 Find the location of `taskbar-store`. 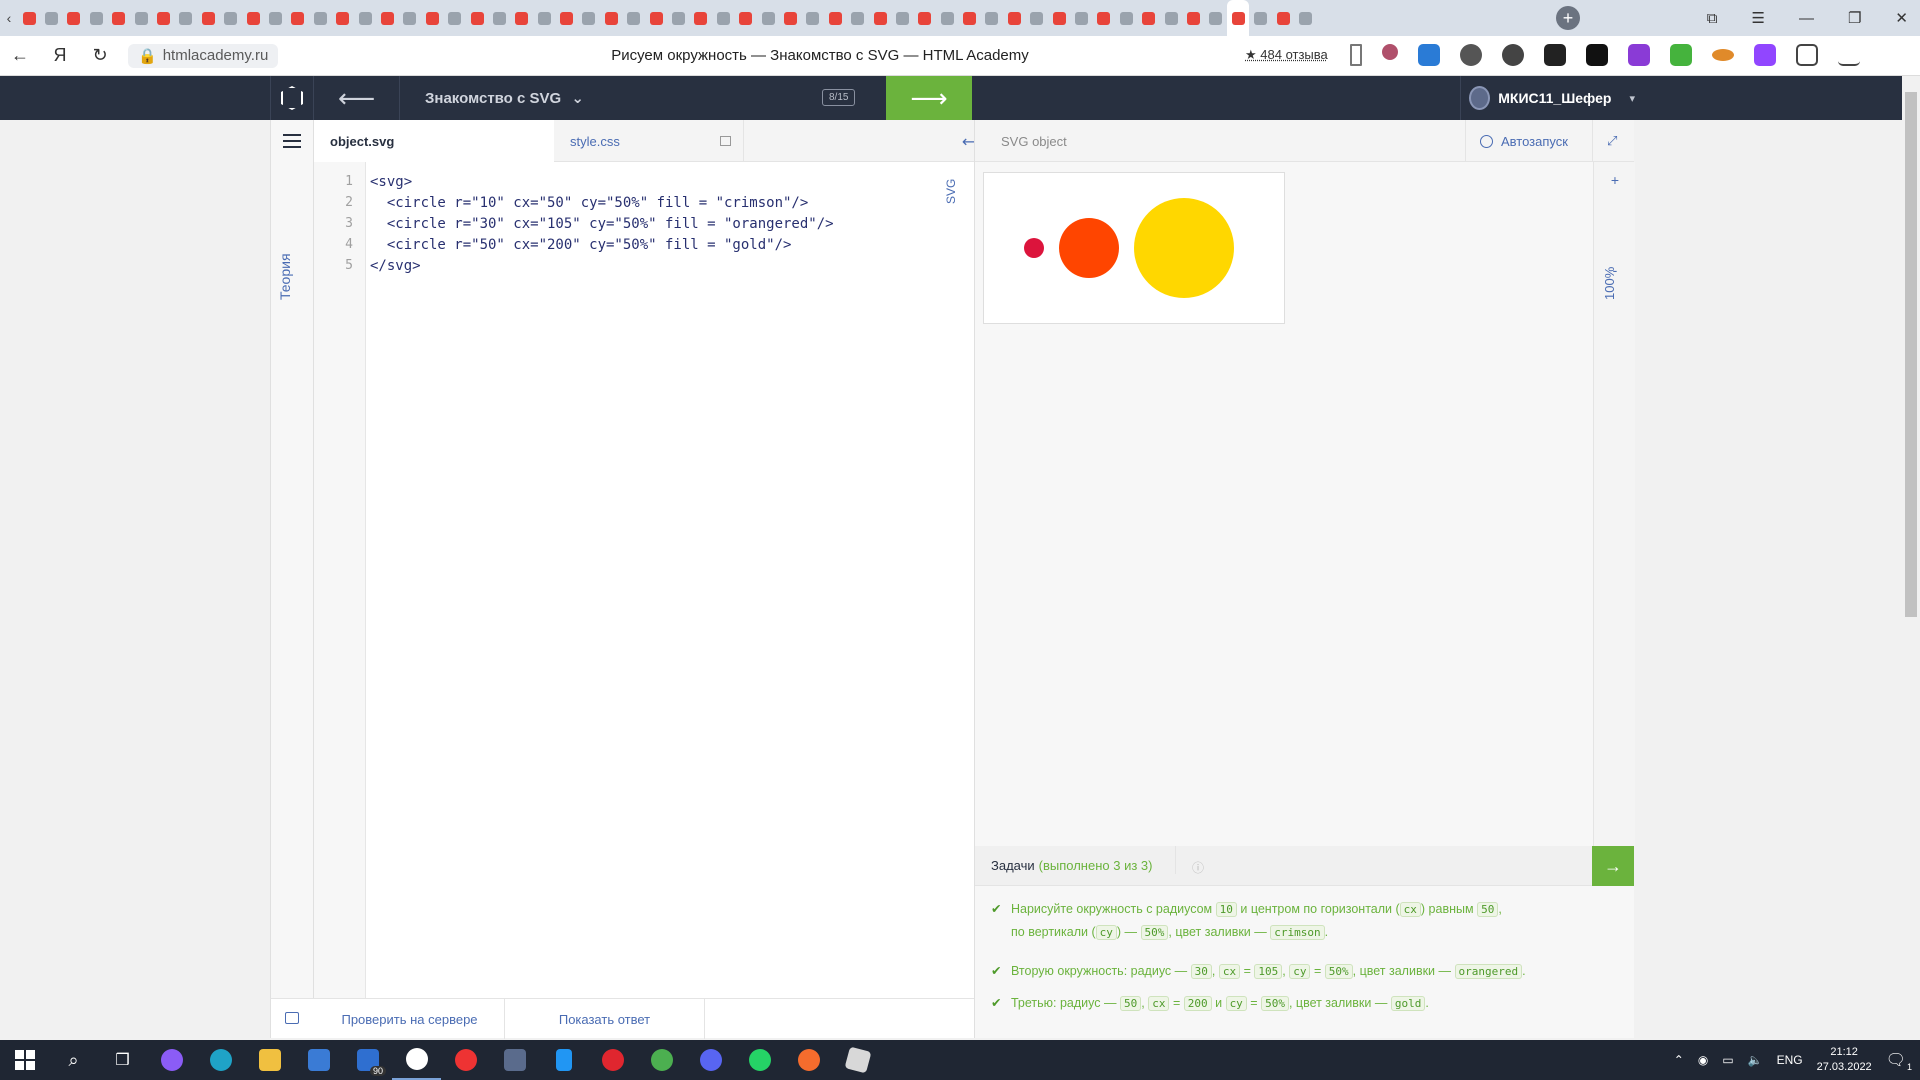

taskbar-store is located at coordinates (318, 1060).